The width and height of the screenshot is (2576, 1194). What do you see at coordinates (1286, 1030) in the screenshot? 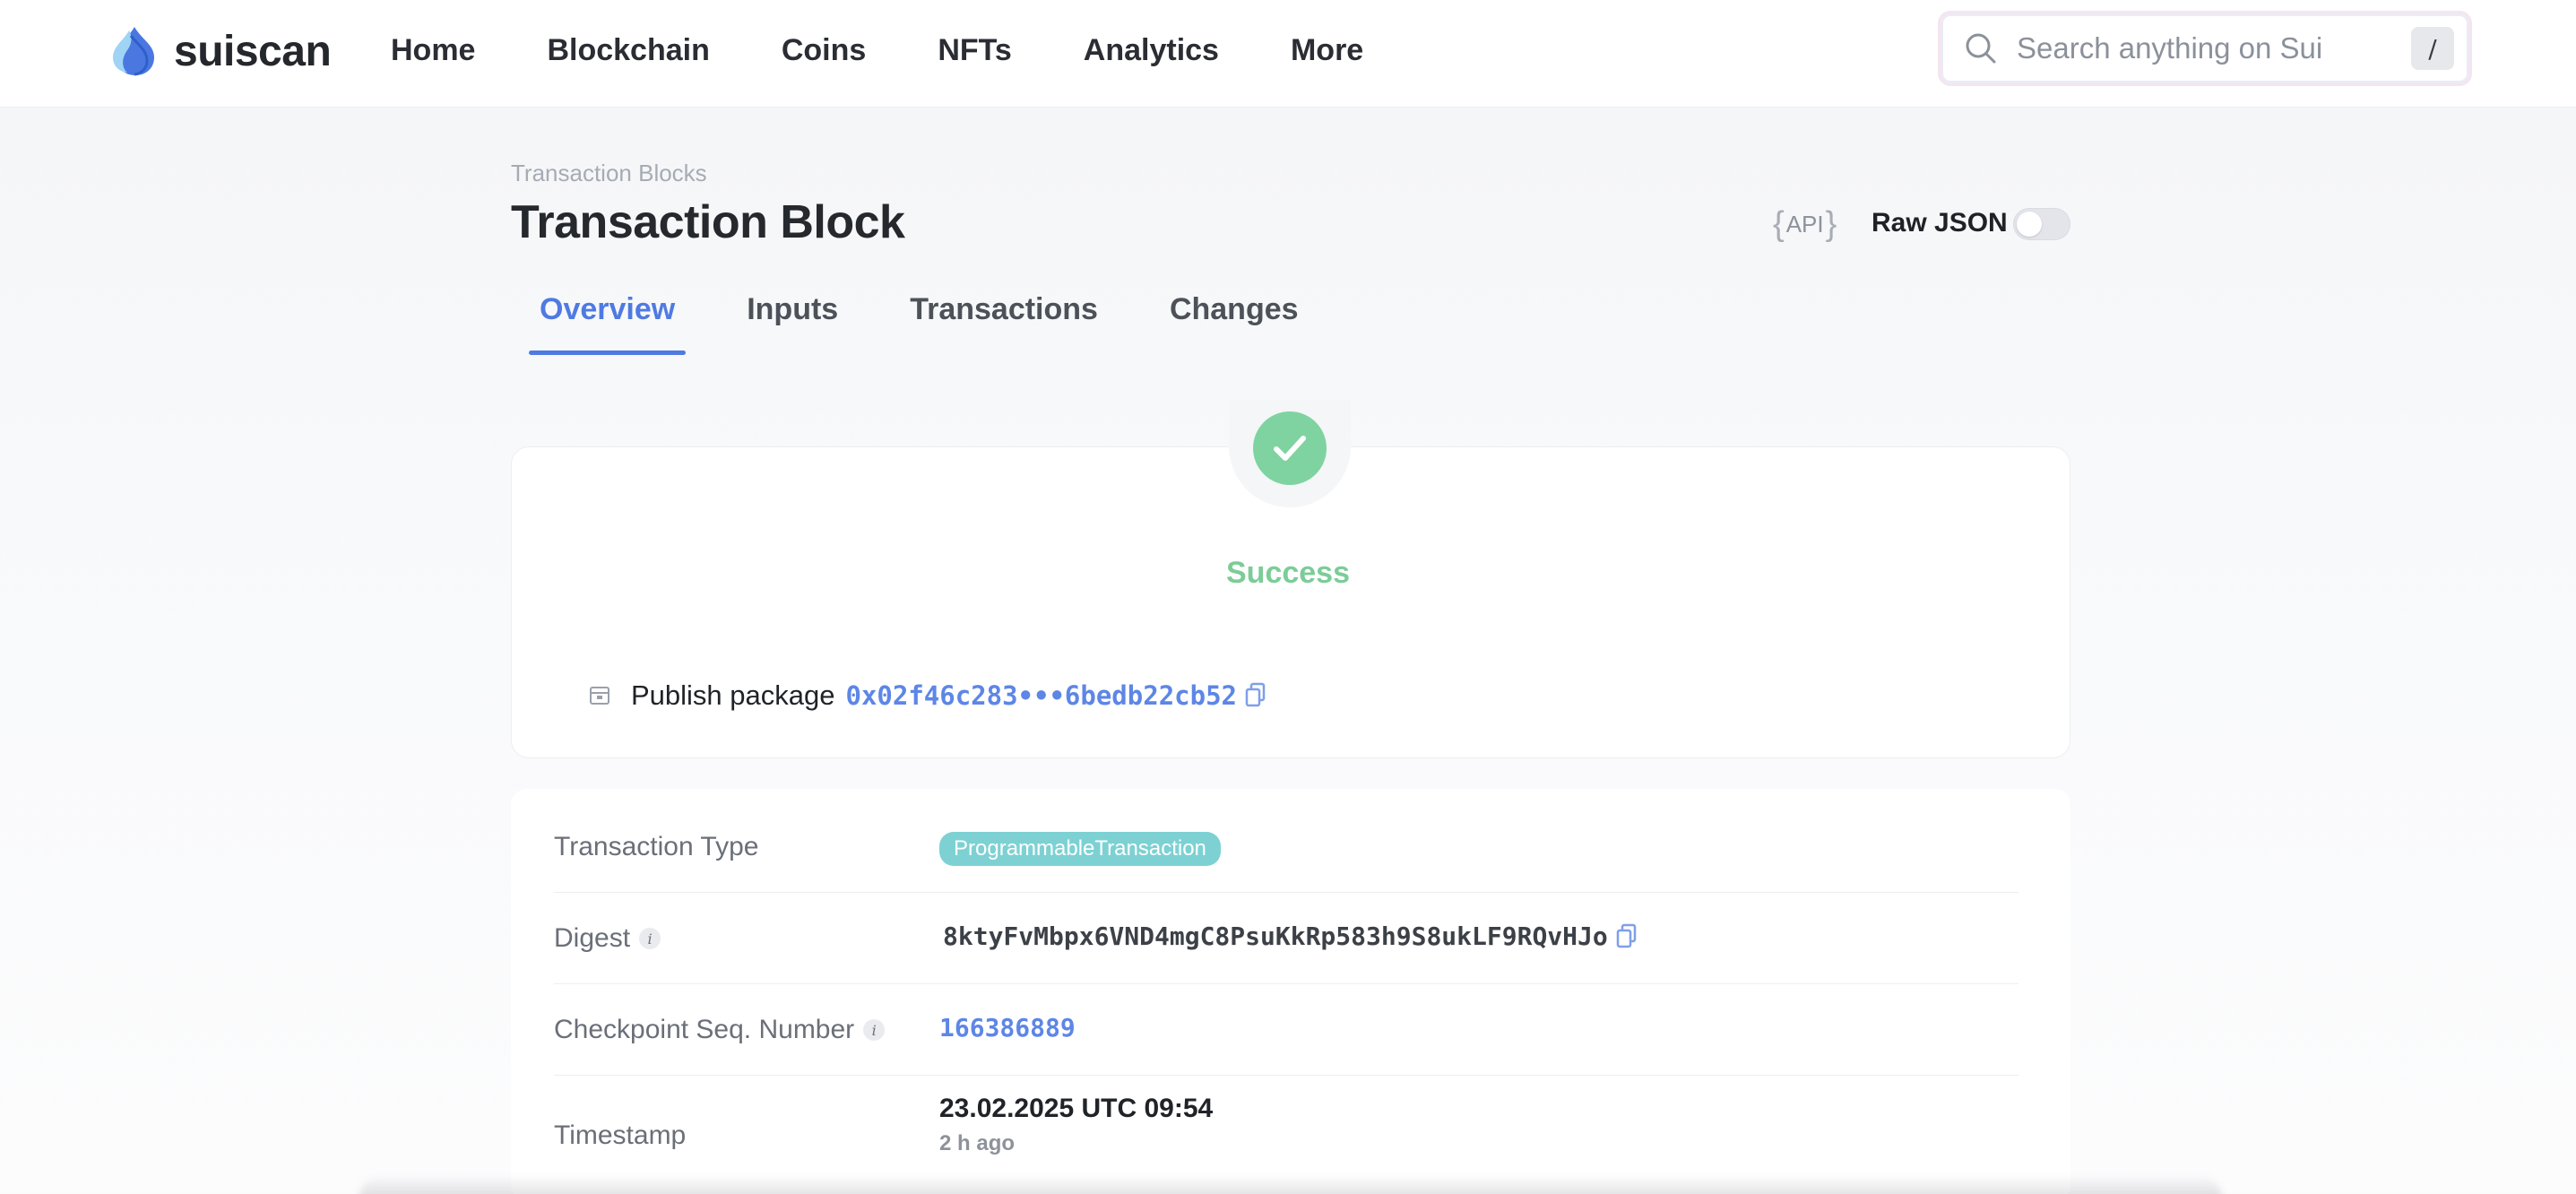
I see `detail-row-checkpoint: Checkpoint Seq. Number i 166386889` at bounding box center [1286, 1030].